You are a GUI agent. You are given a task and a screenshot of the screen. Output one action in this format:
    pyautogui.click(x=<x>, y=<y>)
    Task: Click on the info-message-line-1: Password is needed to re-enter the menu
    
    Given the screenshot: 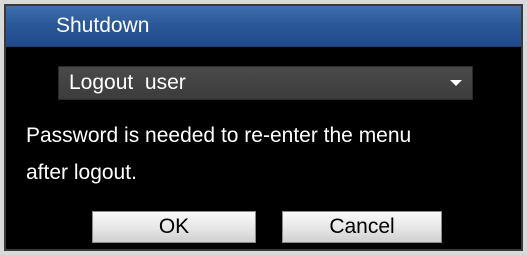 What is the action you would take?
    pyautogui.click(x=219, y=135)
    